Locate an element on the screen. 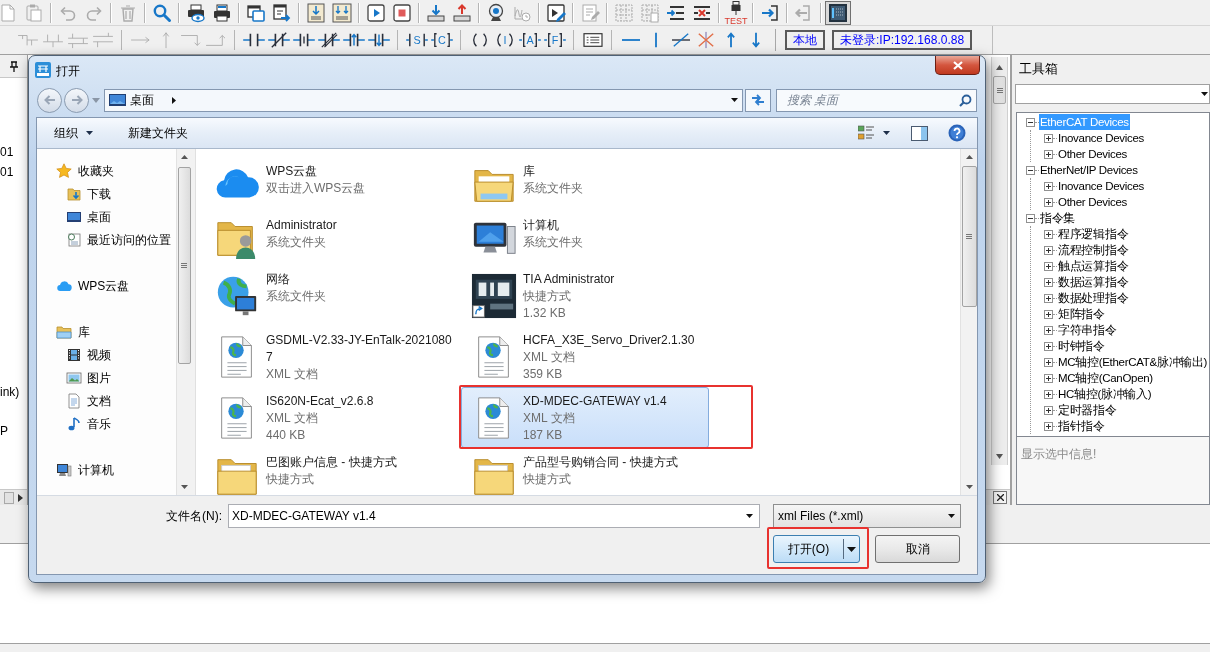  tree-item: 触点运算指令 is located at coordinates (1093, 266).